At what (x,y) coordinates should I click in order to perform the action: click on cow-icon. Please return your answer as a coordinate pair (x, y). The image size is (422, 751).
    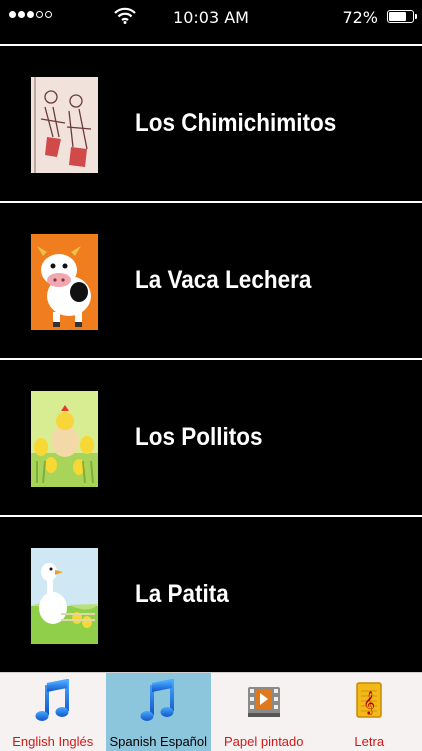
    Looking at the image, I should click on (64, 282).